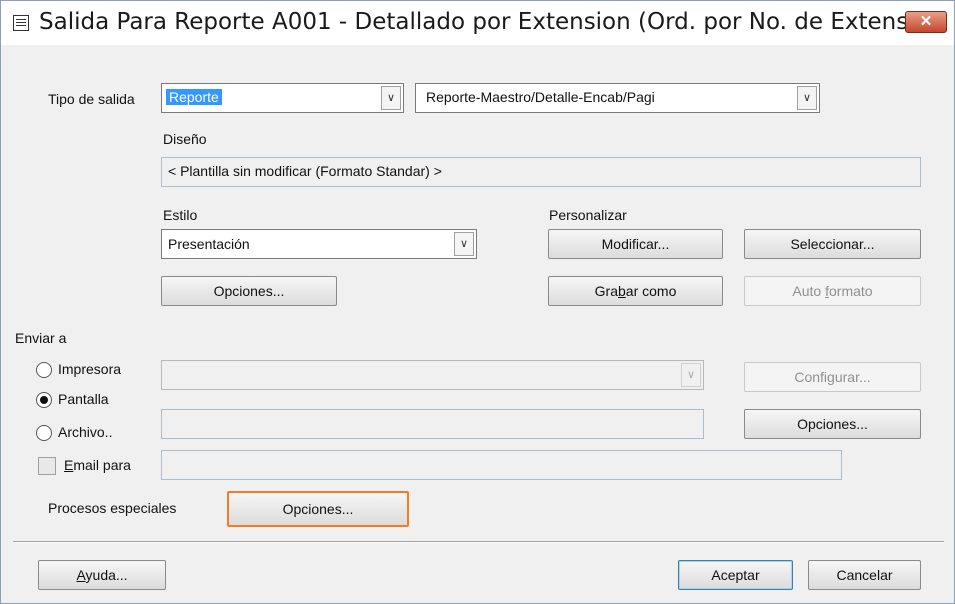 This screenshot has width=955, height=604. Describe the element at coordinates (44, 370) in the screenshot. I see `printer-radio` at that location.